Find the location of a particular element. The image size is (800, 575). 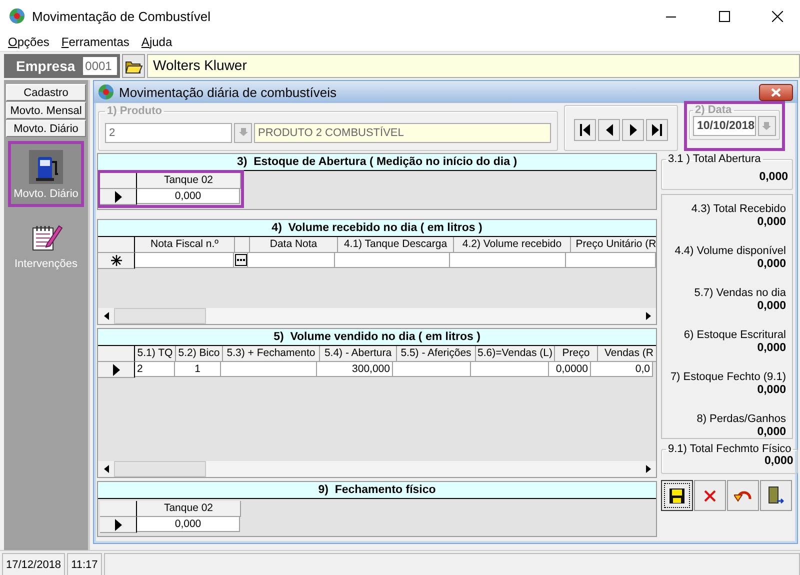

save-button is located at coordinates (677, 495).